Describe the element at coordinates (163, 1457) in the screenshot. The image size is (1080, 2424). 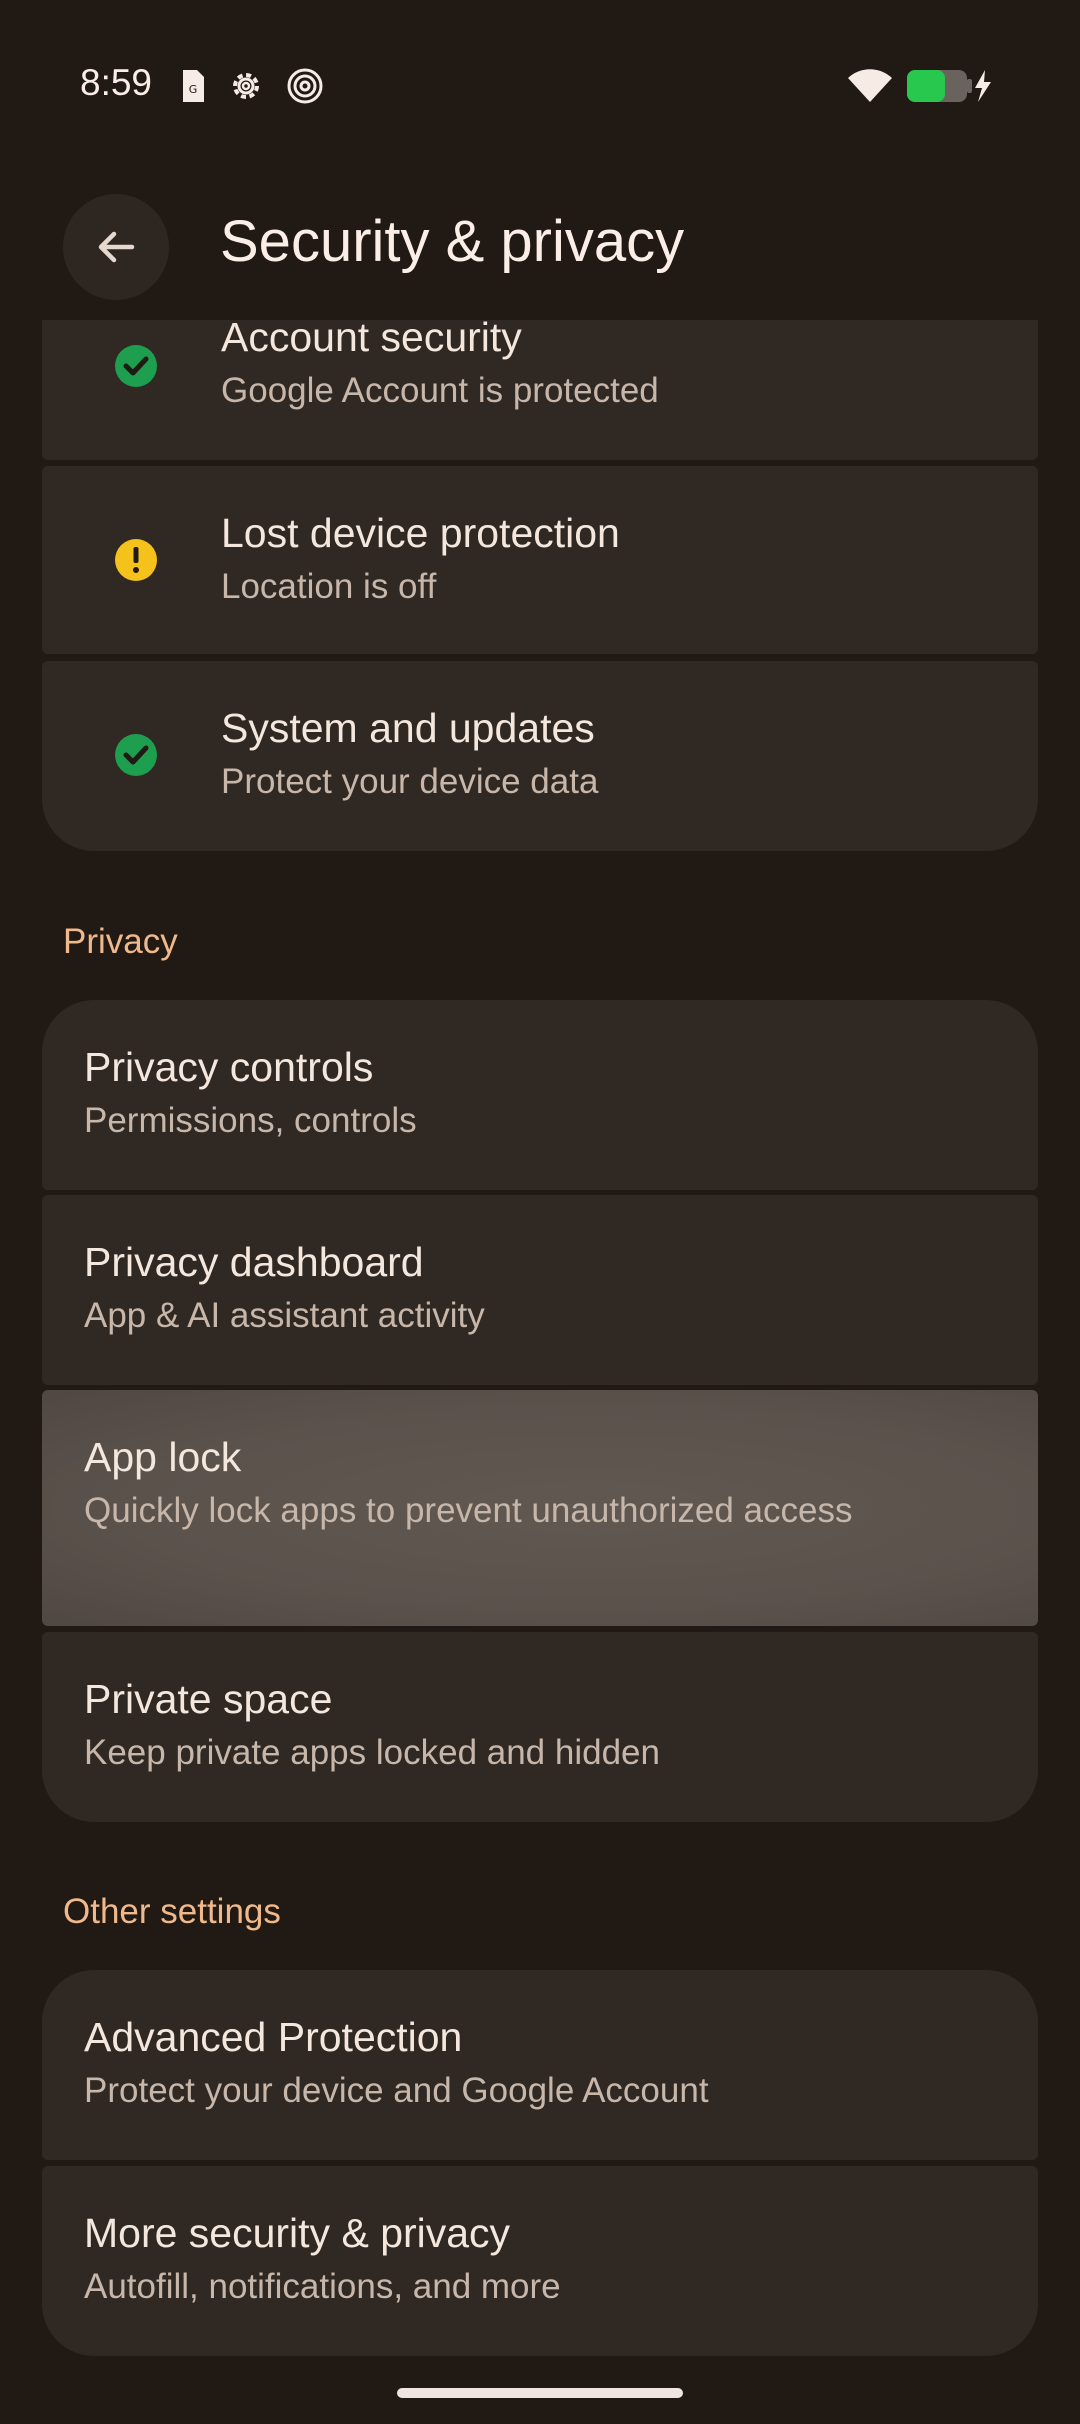
I see `item-title: App lock` at that location.